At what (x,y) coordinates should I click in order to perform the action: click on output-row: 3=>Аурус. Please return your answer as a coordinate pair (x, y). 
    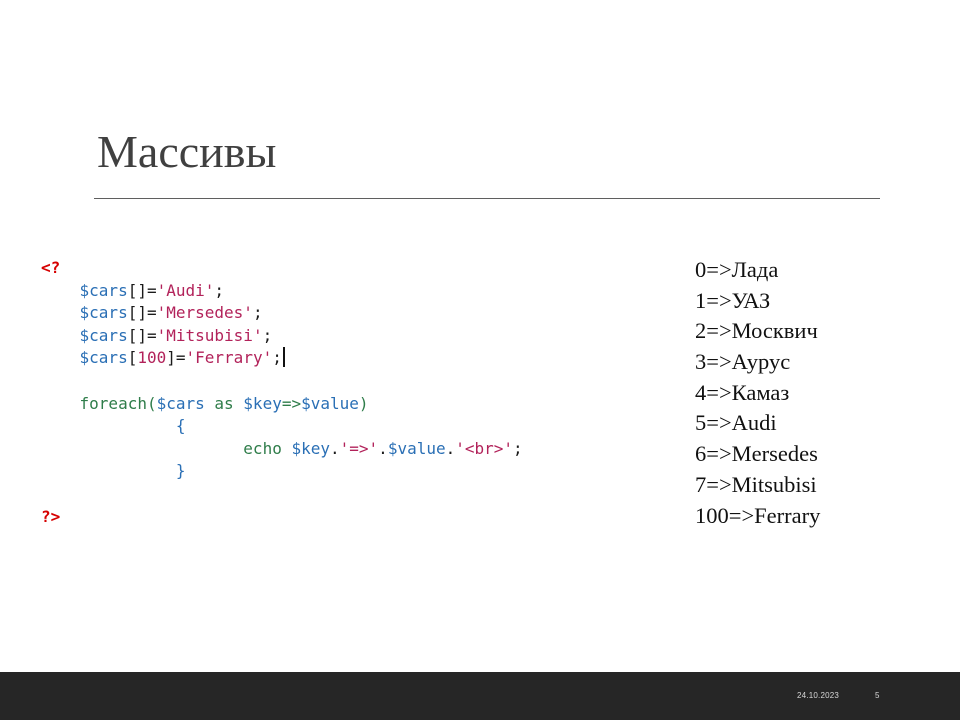
    Looking at the image, I should click on (743, 362).